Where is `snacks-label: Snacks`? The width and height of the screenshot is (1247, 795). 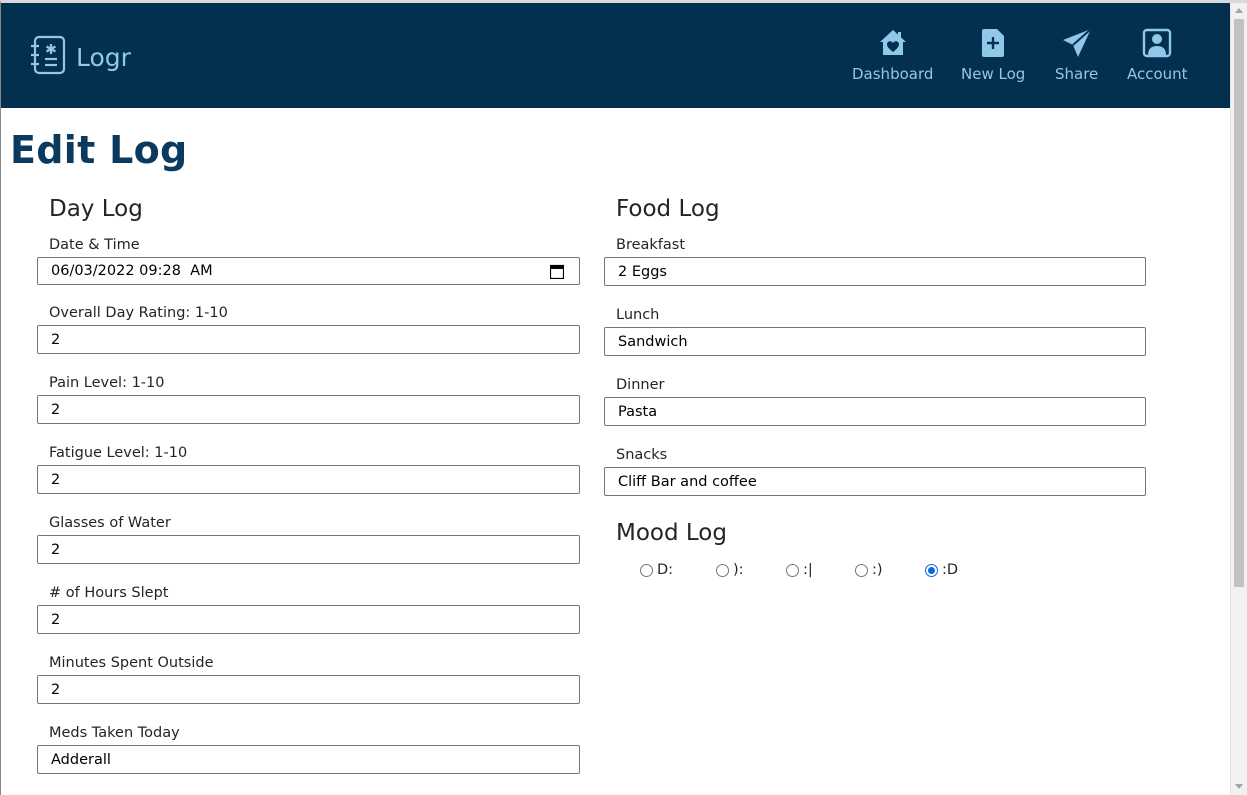
snacks-label: Snacks is located at coordinates (642, 455).